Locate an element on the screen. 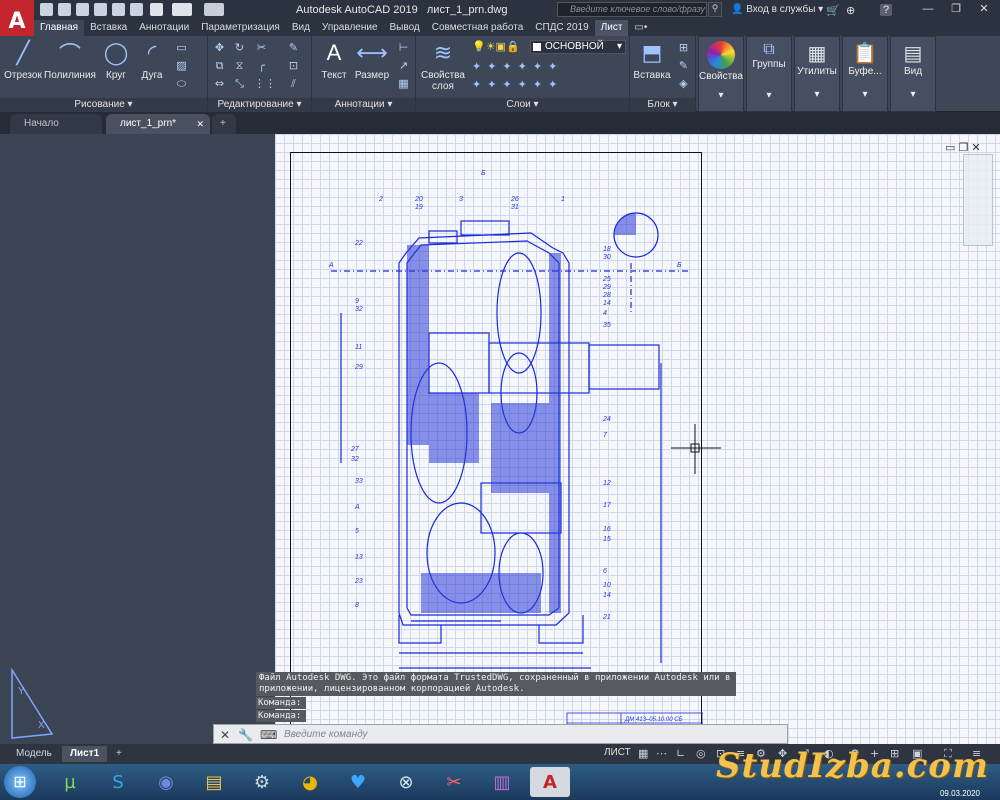 The image size is (1000, 800). line-button: ╱ Отрезок is located at coordinates (23, 60).